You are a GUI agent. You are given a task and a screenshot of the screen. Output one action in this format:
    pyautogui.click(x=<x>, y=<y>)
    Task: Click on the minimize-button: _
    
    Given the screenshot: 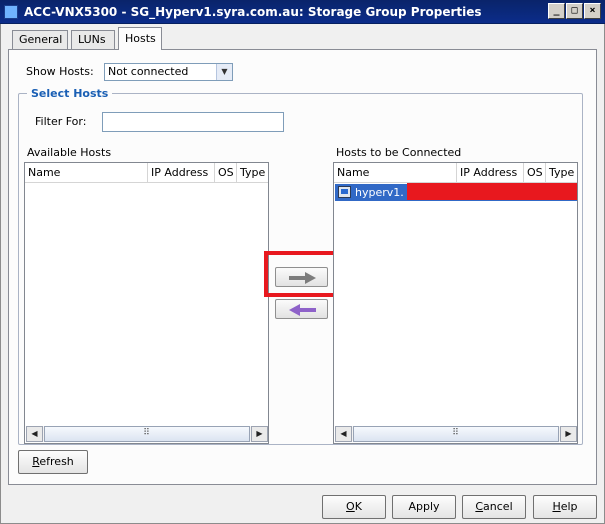 What is the action you would take?
    pyautogui.click(x=556, y=11)
    